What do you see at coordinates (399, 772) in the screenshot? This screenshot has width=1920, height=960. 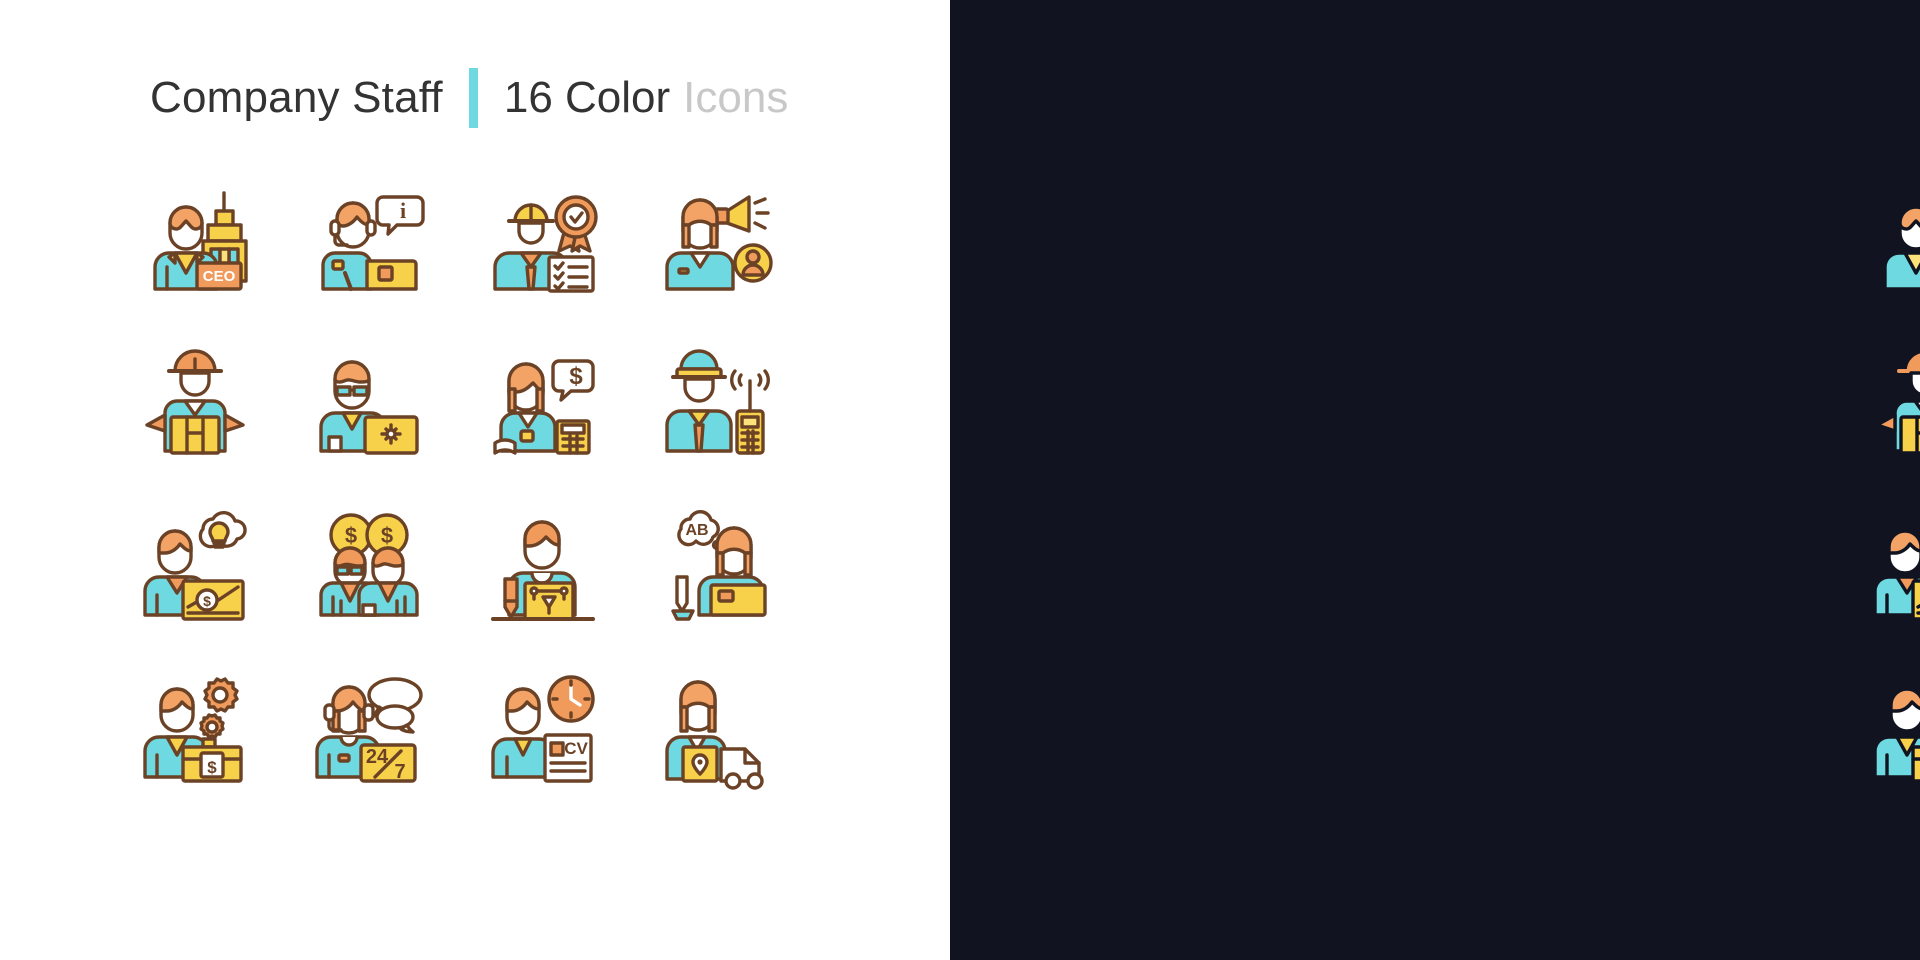 I see `badge-7-label: 7` at bounding box center [399, 772].